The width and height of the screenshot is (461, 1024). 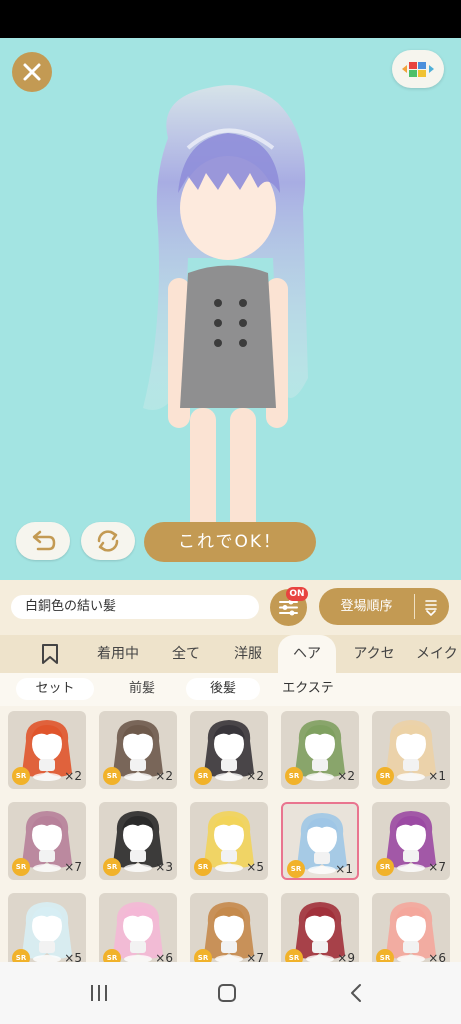 What do you see at coordinates (297, 594) in the screenshot?
I see `filter-on-badge: ON` at bounding box center [297, 594].